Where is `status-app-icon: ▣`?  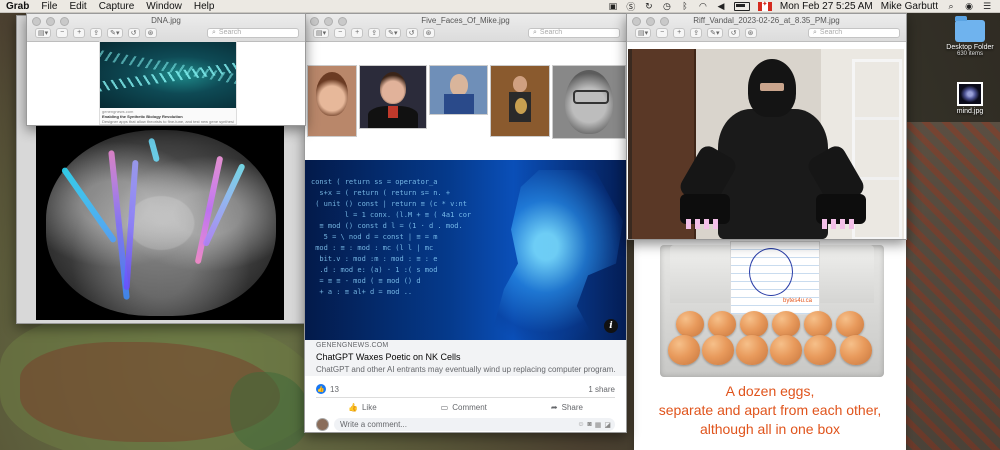
status-app-icon: ▣ is located at coordinates (613, 6).